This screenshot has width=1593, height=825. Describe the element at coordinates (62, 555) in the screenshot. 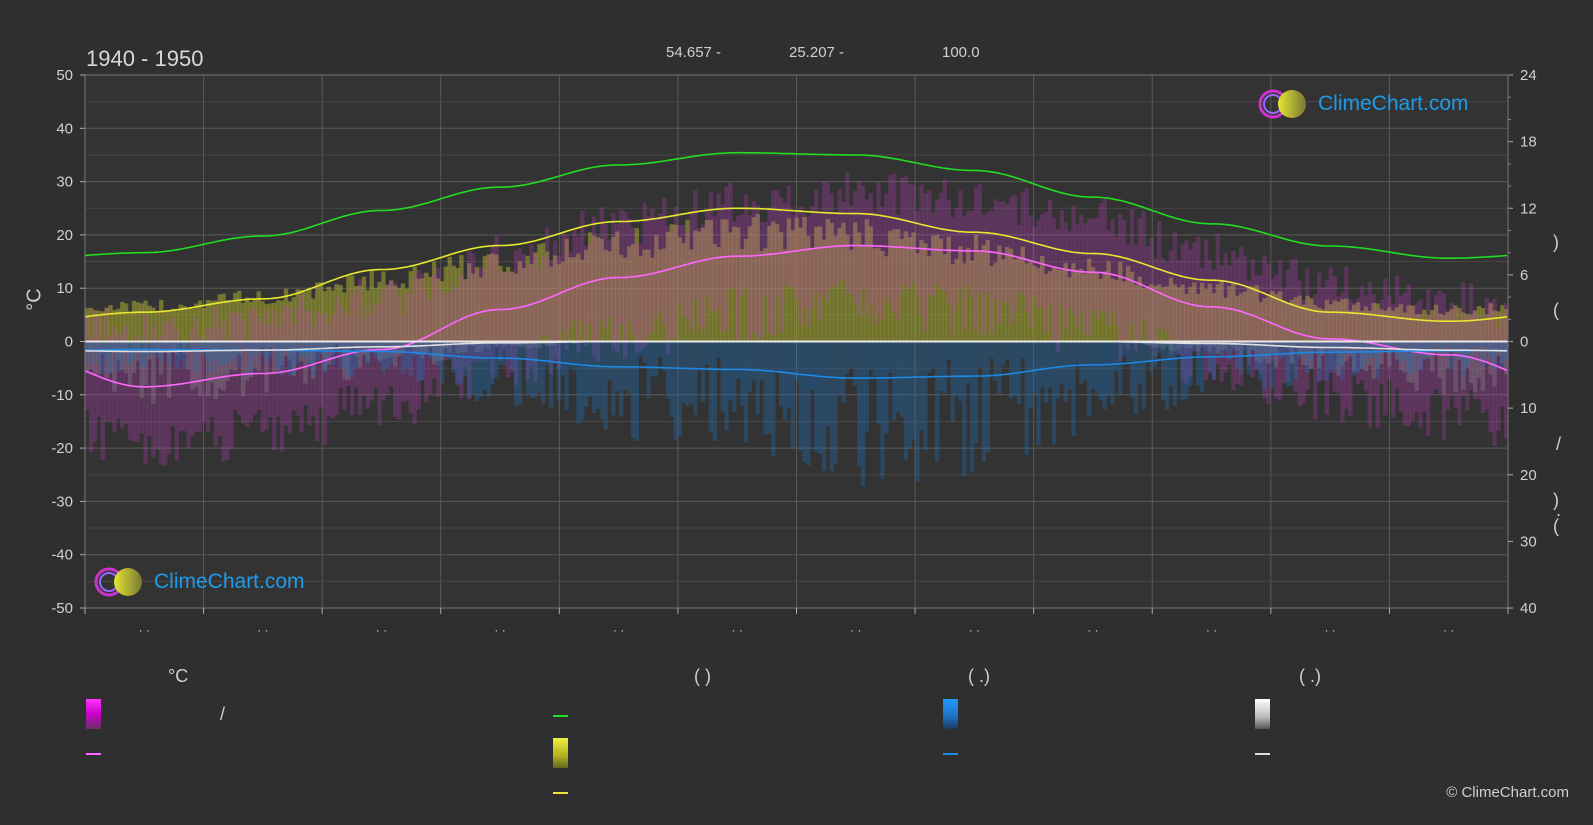

I see `left-tick-label: -40` at that location.